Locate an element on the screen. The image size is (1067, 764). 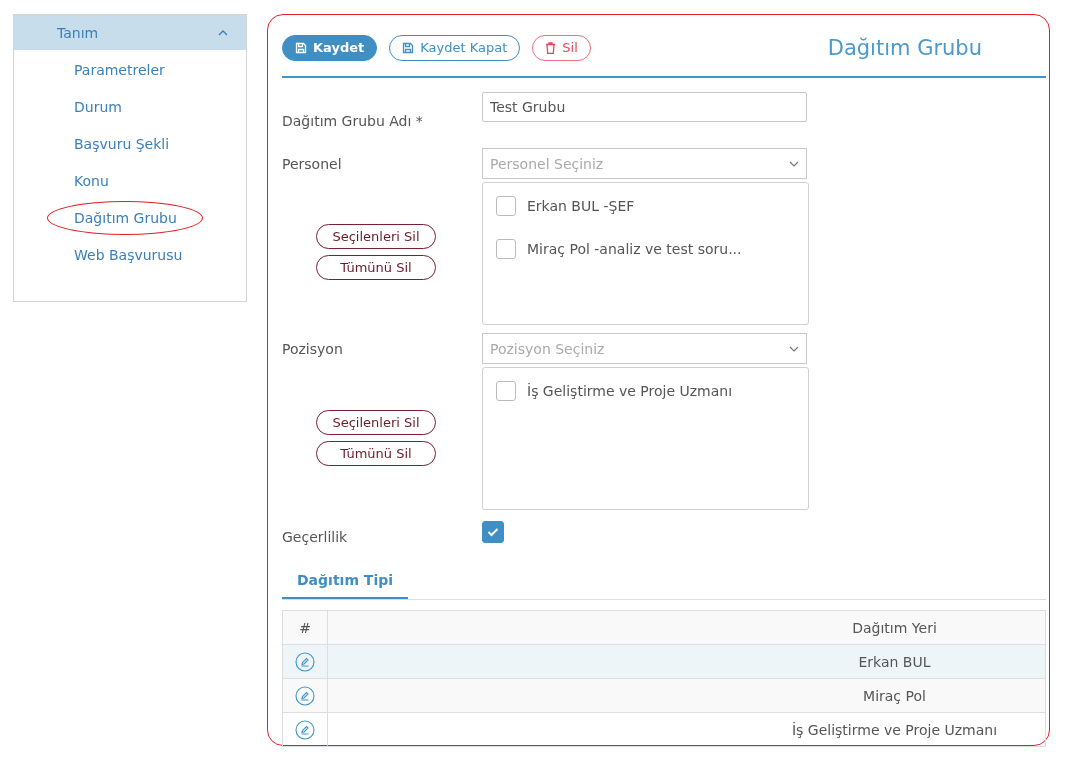
save-close-button: Kaydet Kapat is located at coordinates (455, 47).